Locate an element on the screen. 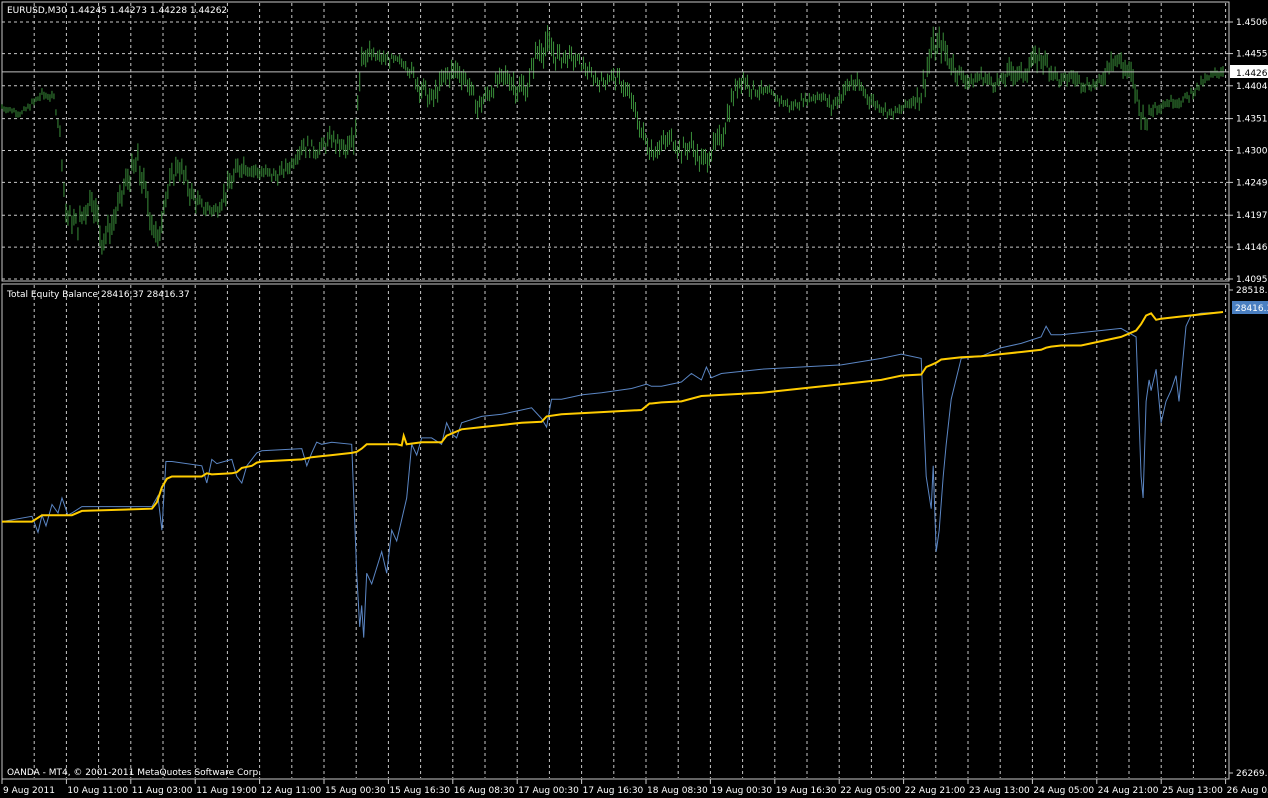  time-axis-tick-label: 12 Aug 11:00 is located at coordinates (291, 791).